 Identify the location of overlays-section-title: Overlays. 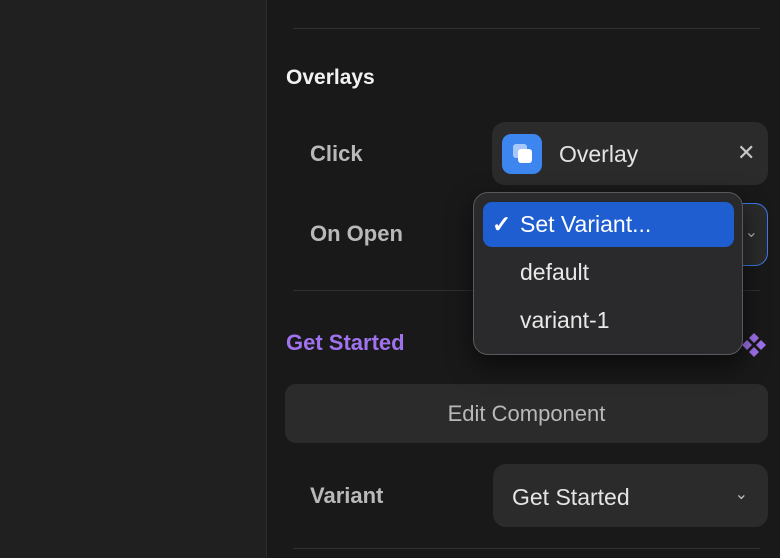
(330, 77).